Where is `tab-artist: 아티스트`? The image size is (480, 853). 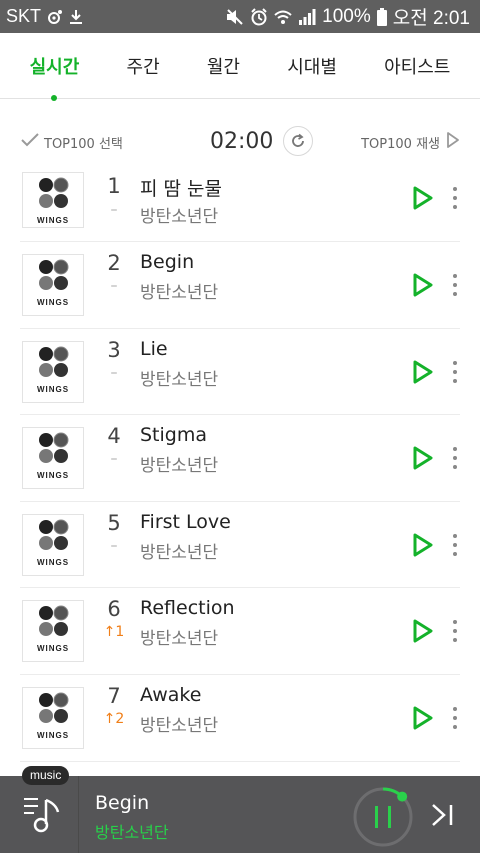 tab-artist: 아티스트 is located at coordinates (417, 66).